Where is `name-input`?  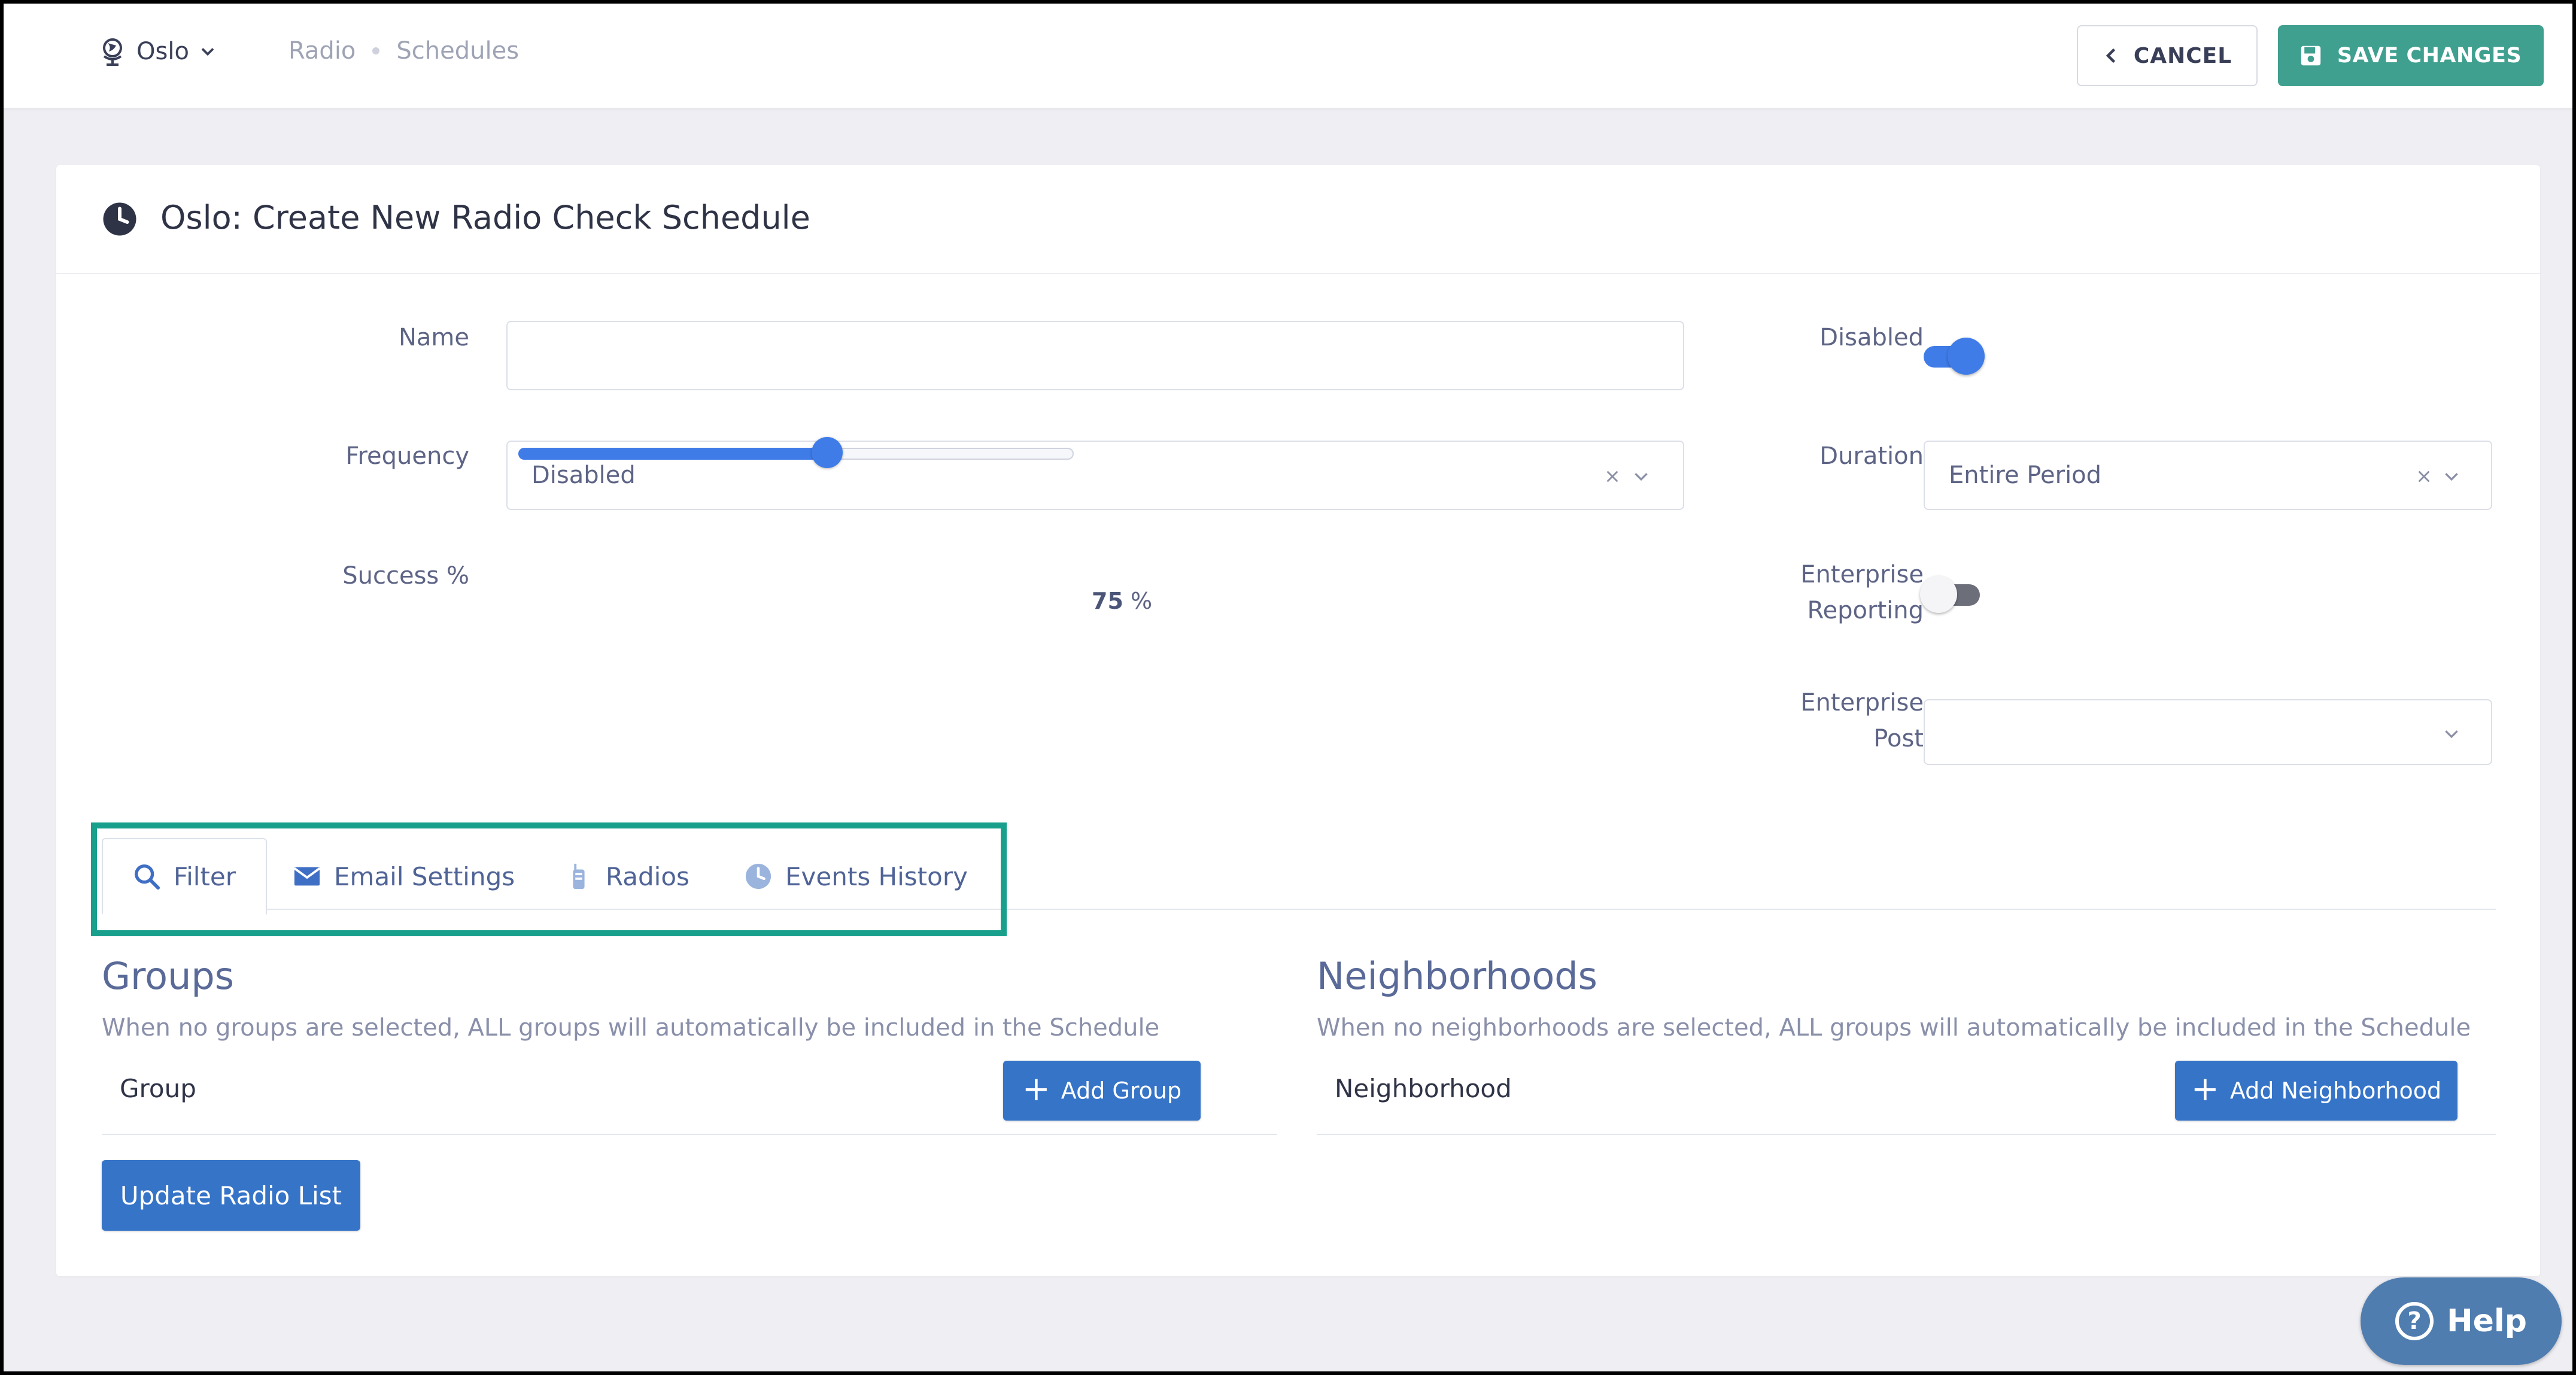 name-input is located at coordinates (1095, 356).